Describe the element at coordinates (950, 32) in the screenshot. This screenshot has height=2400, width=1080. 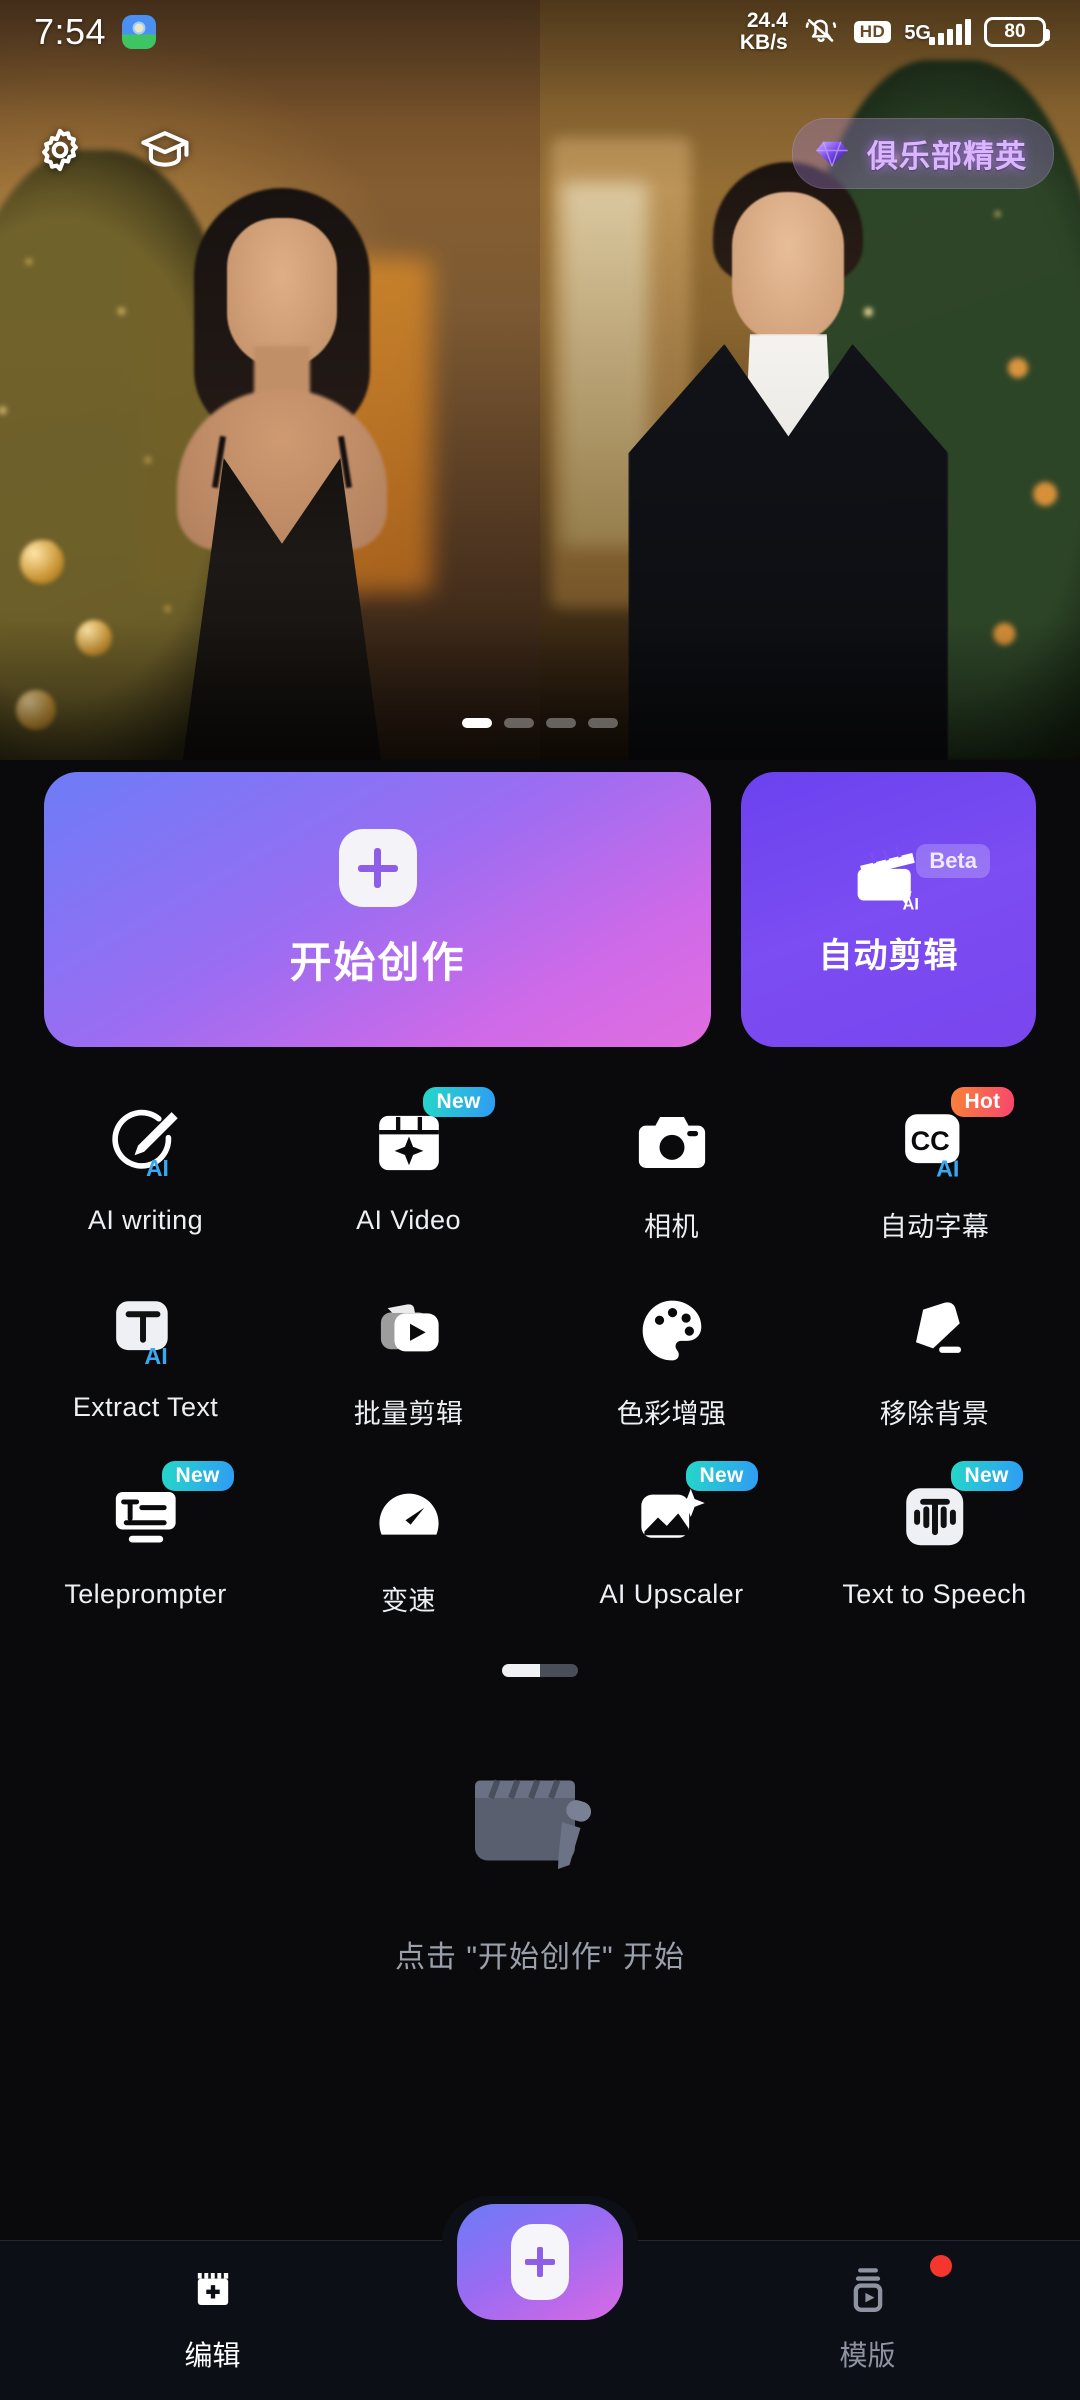
I see `signal-bars-icon` at that location.